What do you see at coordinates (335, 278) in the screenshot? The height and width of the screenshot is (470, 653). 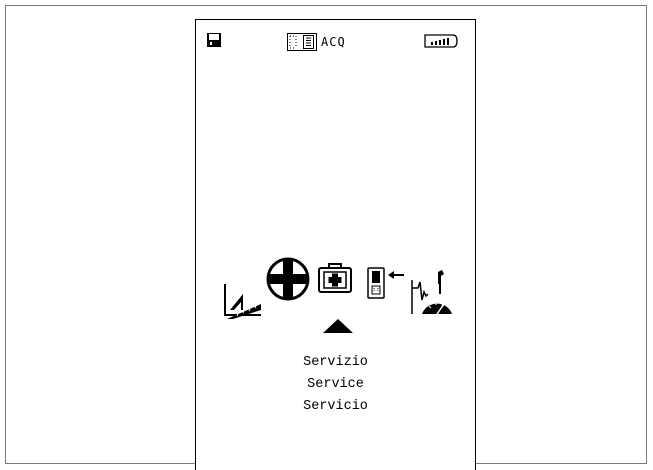 I see `service-icon` at bounding box center [335, 278].